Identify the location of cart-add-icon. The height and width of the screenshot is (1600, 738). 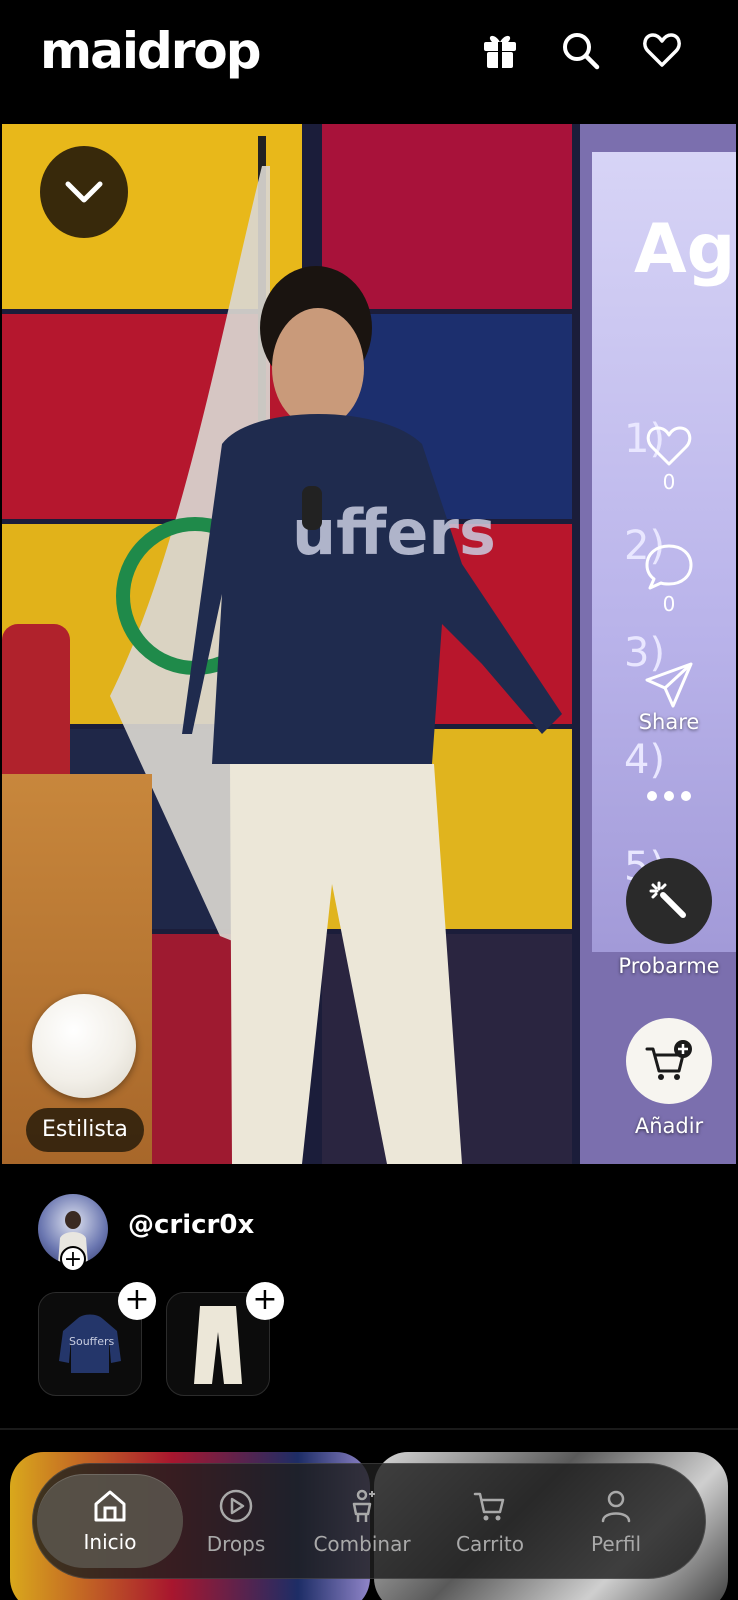
(668, 1060).